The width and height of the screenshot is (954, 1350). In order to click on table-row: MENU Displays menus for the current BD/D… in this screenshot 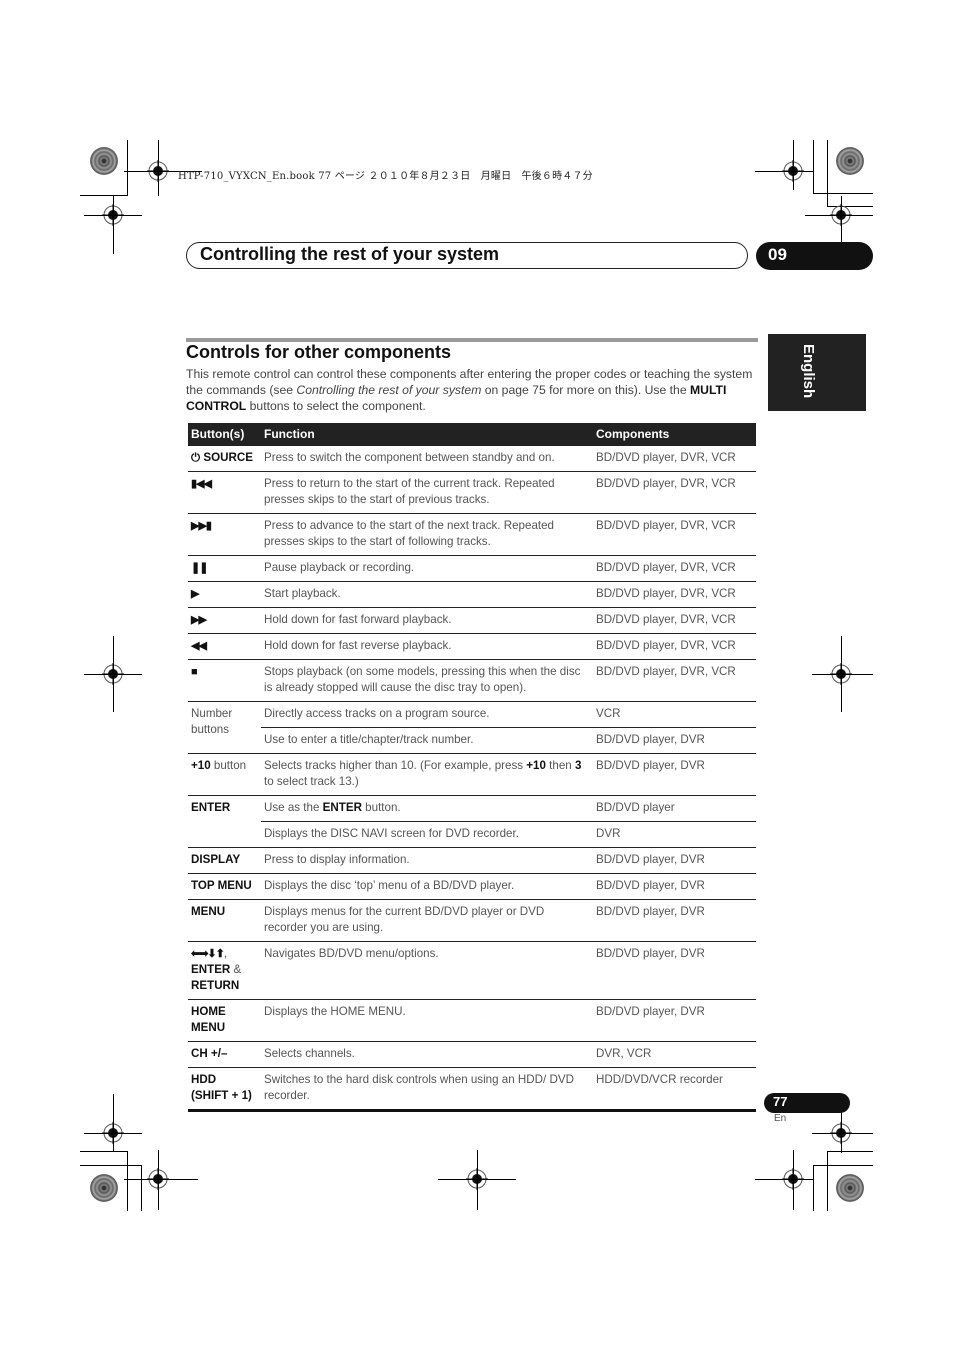, I will do `click(472, 920)`.